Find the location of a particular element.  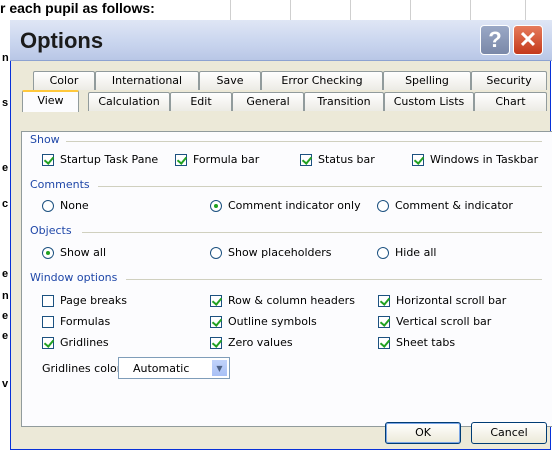

group-objects-label: Objects is located at coordinates (51, 230).